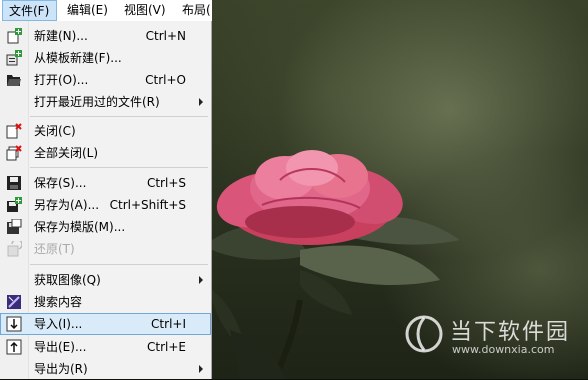  I want to click on menu-edit: 编辑(E), so click(87, 10).